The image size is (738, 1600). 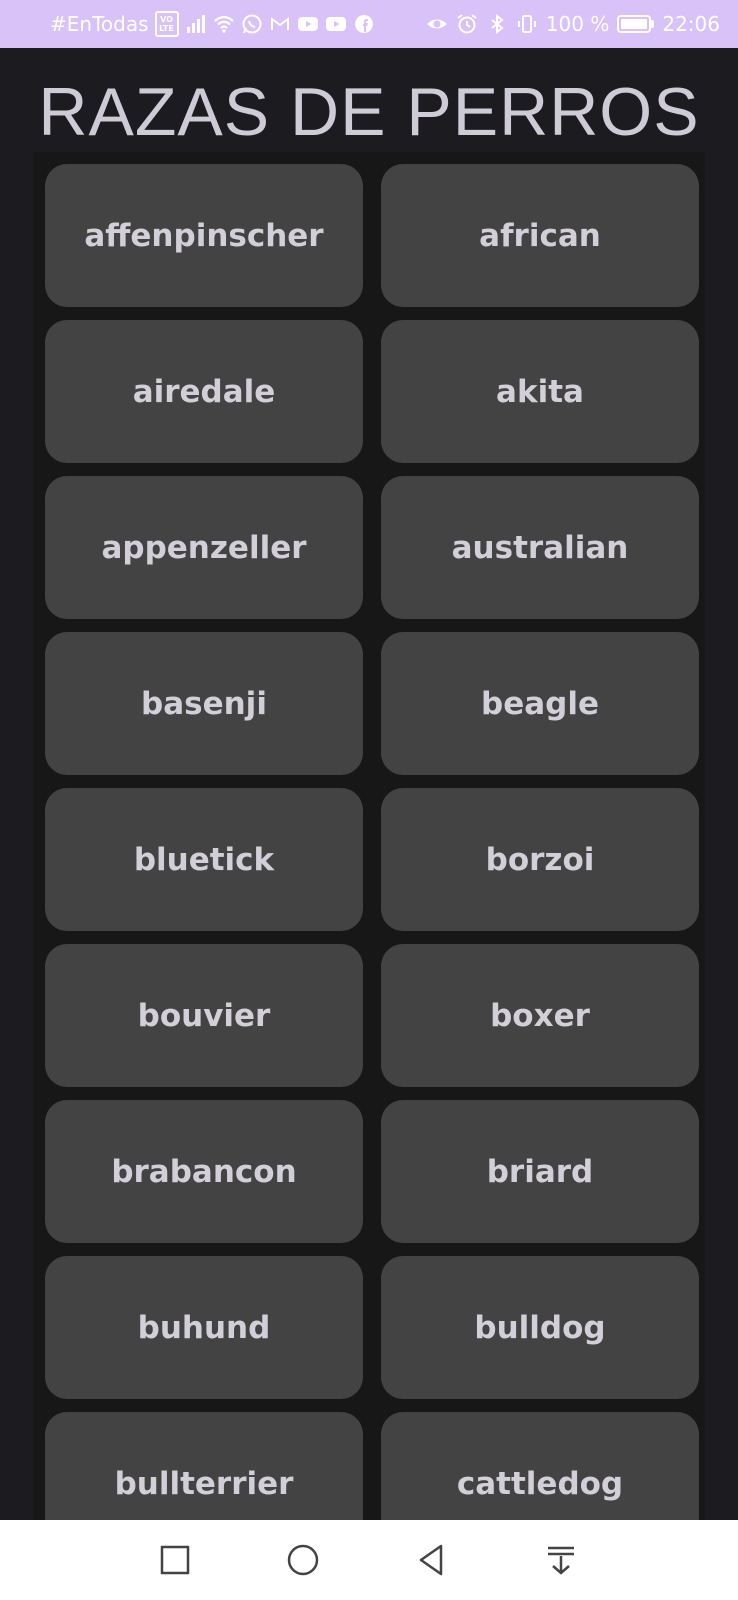 What do you see at coordinates (540, 1327) in the screenshot?
I see `breed-button: bulldog` at bounding box center [540, 1327].